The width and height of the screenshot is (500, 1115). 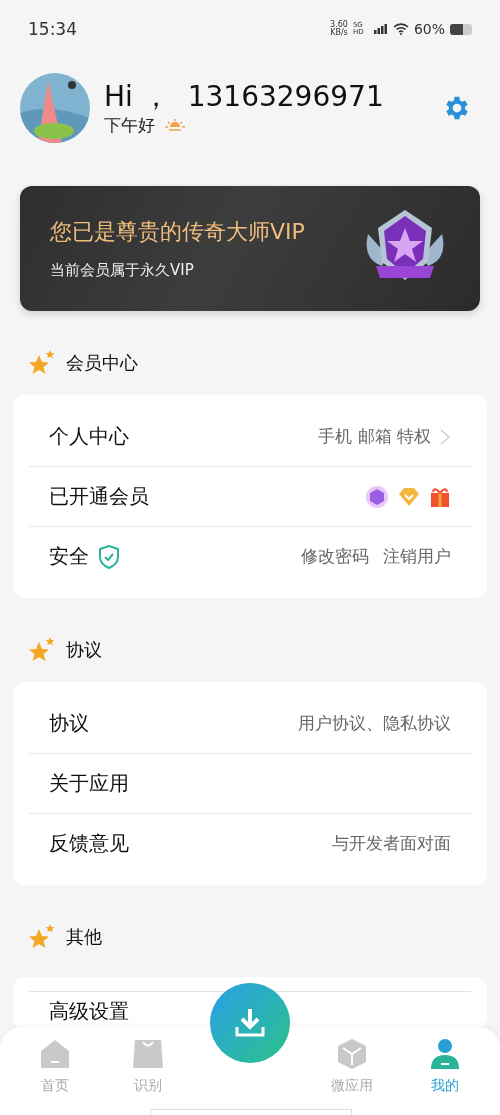 I want to click on bag-icon, so click(x=147, y=1054).